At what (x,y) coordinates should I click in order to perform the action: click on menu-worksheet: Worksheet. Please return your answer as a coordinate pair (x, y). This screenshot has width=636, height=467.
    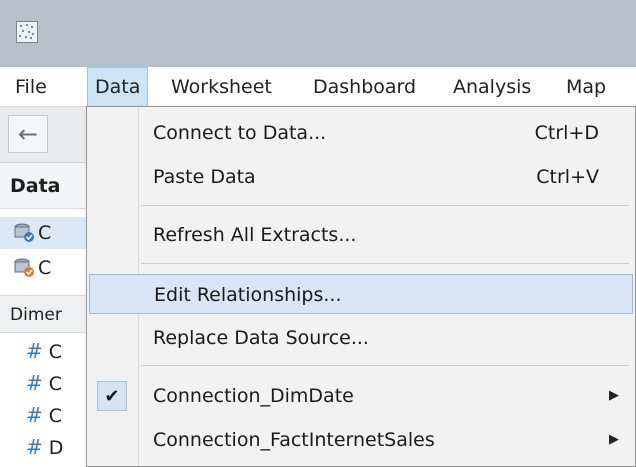
    Looking at the image, I should click on (221, 87).